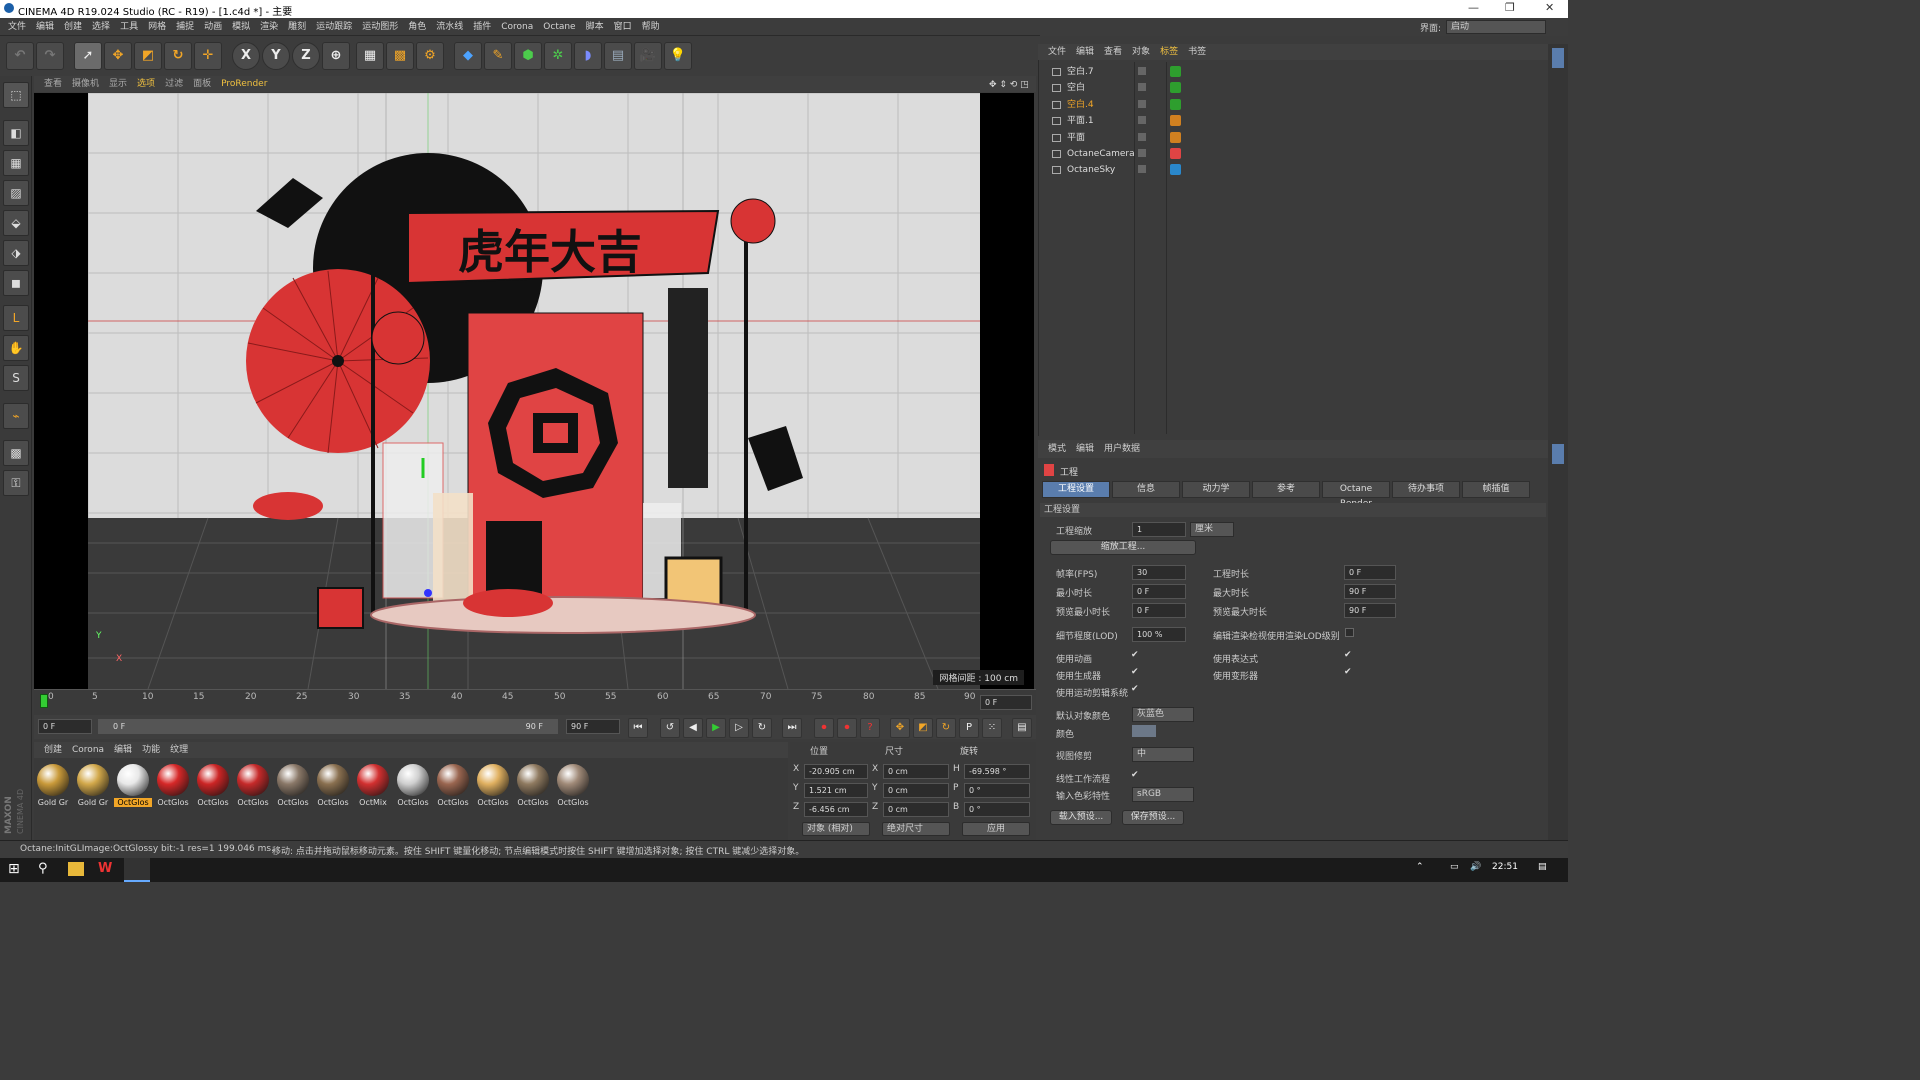 The image size is (1920, 1080). I want to click on goto-end-icon: ⏭, so click(792, 728).